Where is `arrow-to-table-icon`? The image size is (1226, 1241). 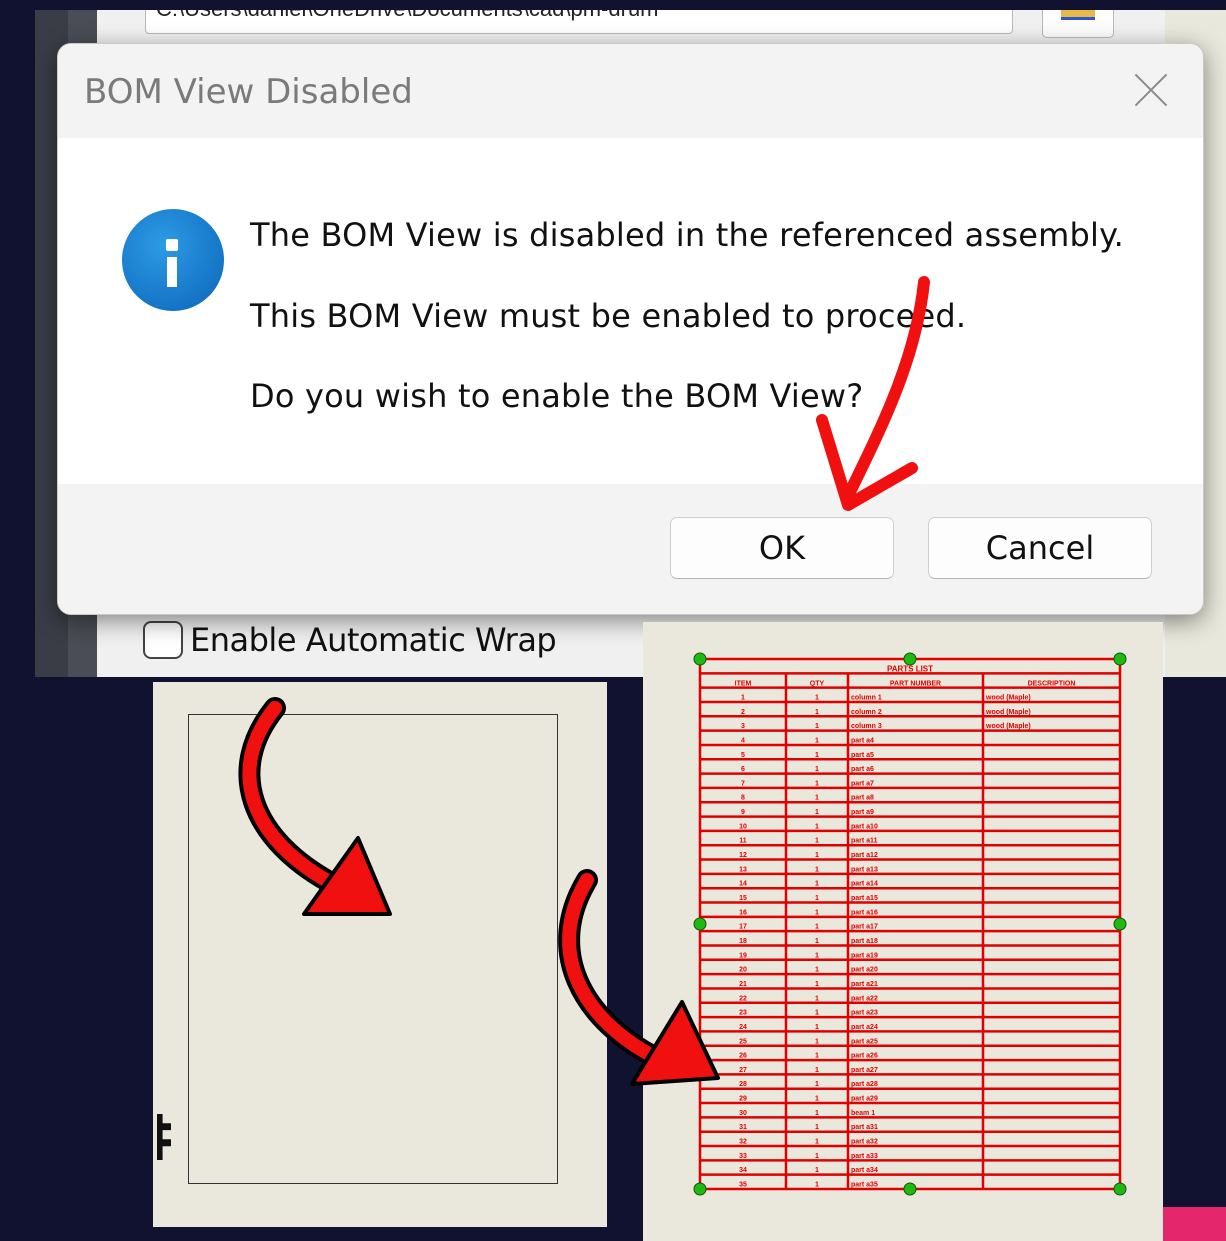 arrow-to-table-icon is located at coordinates (639, 977).